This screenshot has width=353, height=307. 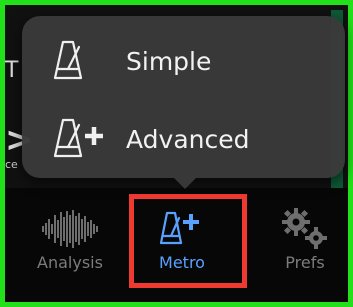 What do you see at coordinates (84, 61) in the screenshot?
I see `metronome-icon` at bounding box center [84, 61].